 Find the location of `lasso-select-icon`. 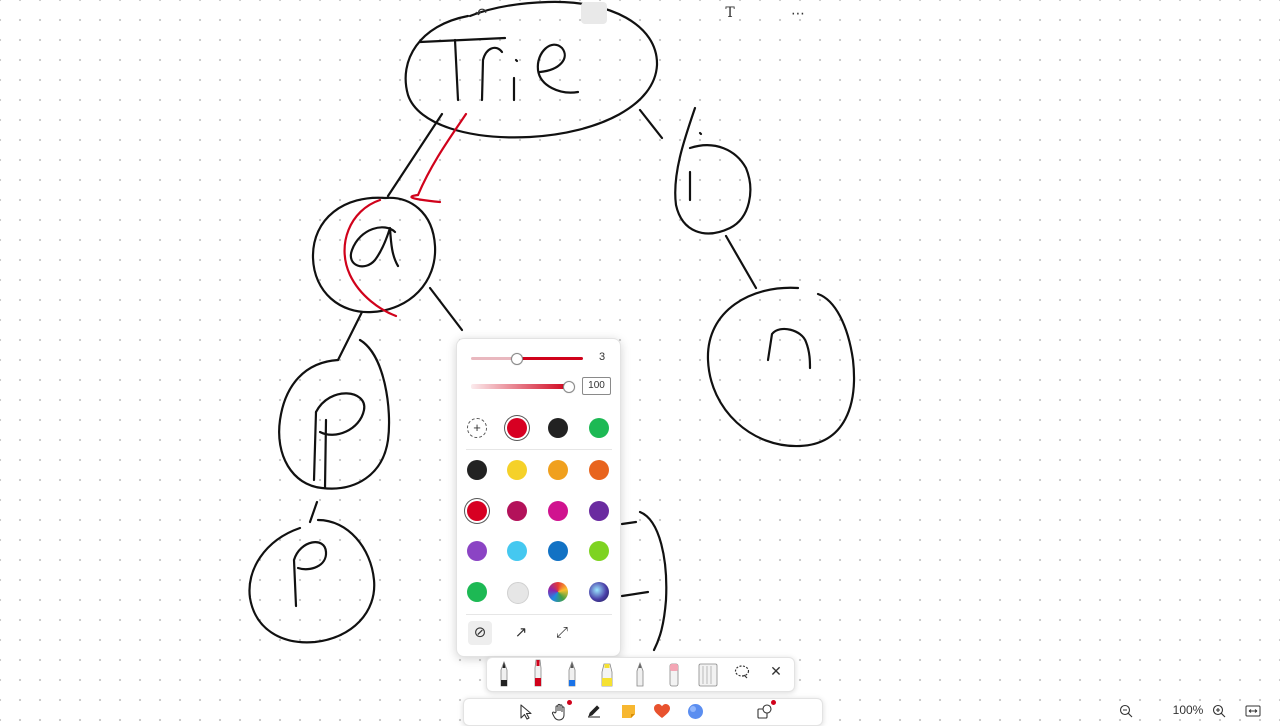

lasso-select-icon is located at coordinates (742, 672).